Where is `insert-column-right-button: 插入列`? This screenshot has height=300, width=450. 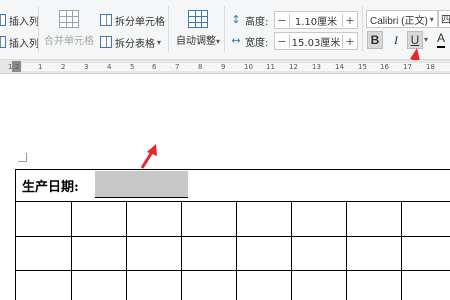 insert-column-right-button: 插入列 is located at coordinates (19, 42).